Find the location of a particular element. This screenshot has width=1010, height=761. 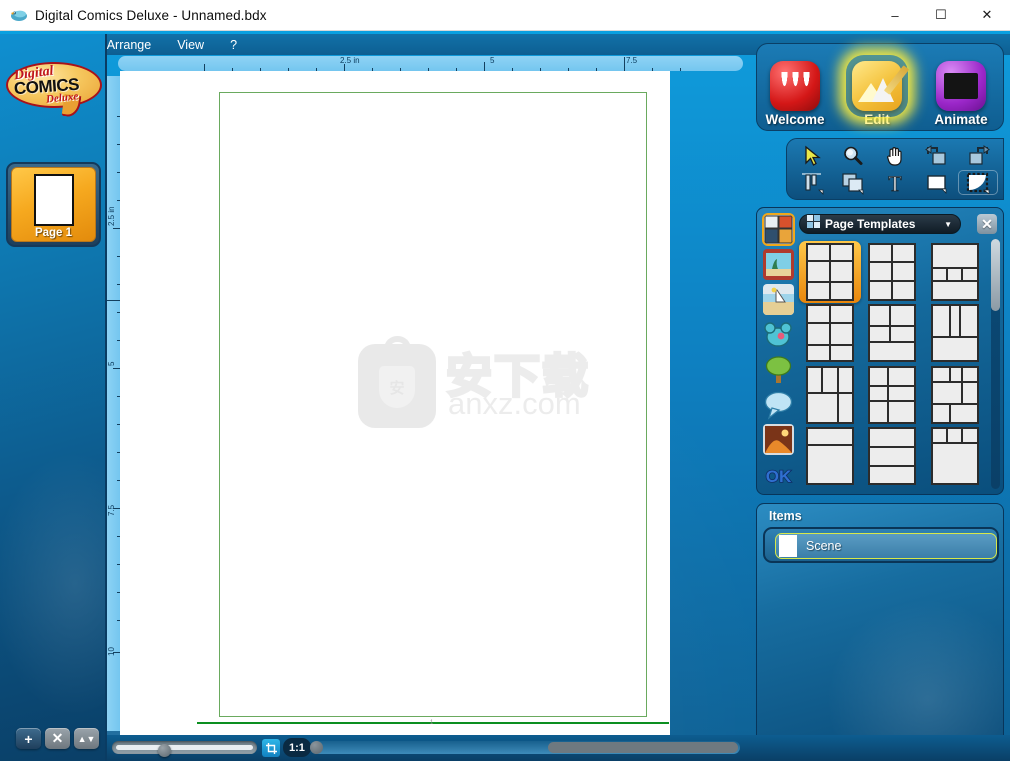

mode-welcome: Welcome is located at coordinates (795, 94).